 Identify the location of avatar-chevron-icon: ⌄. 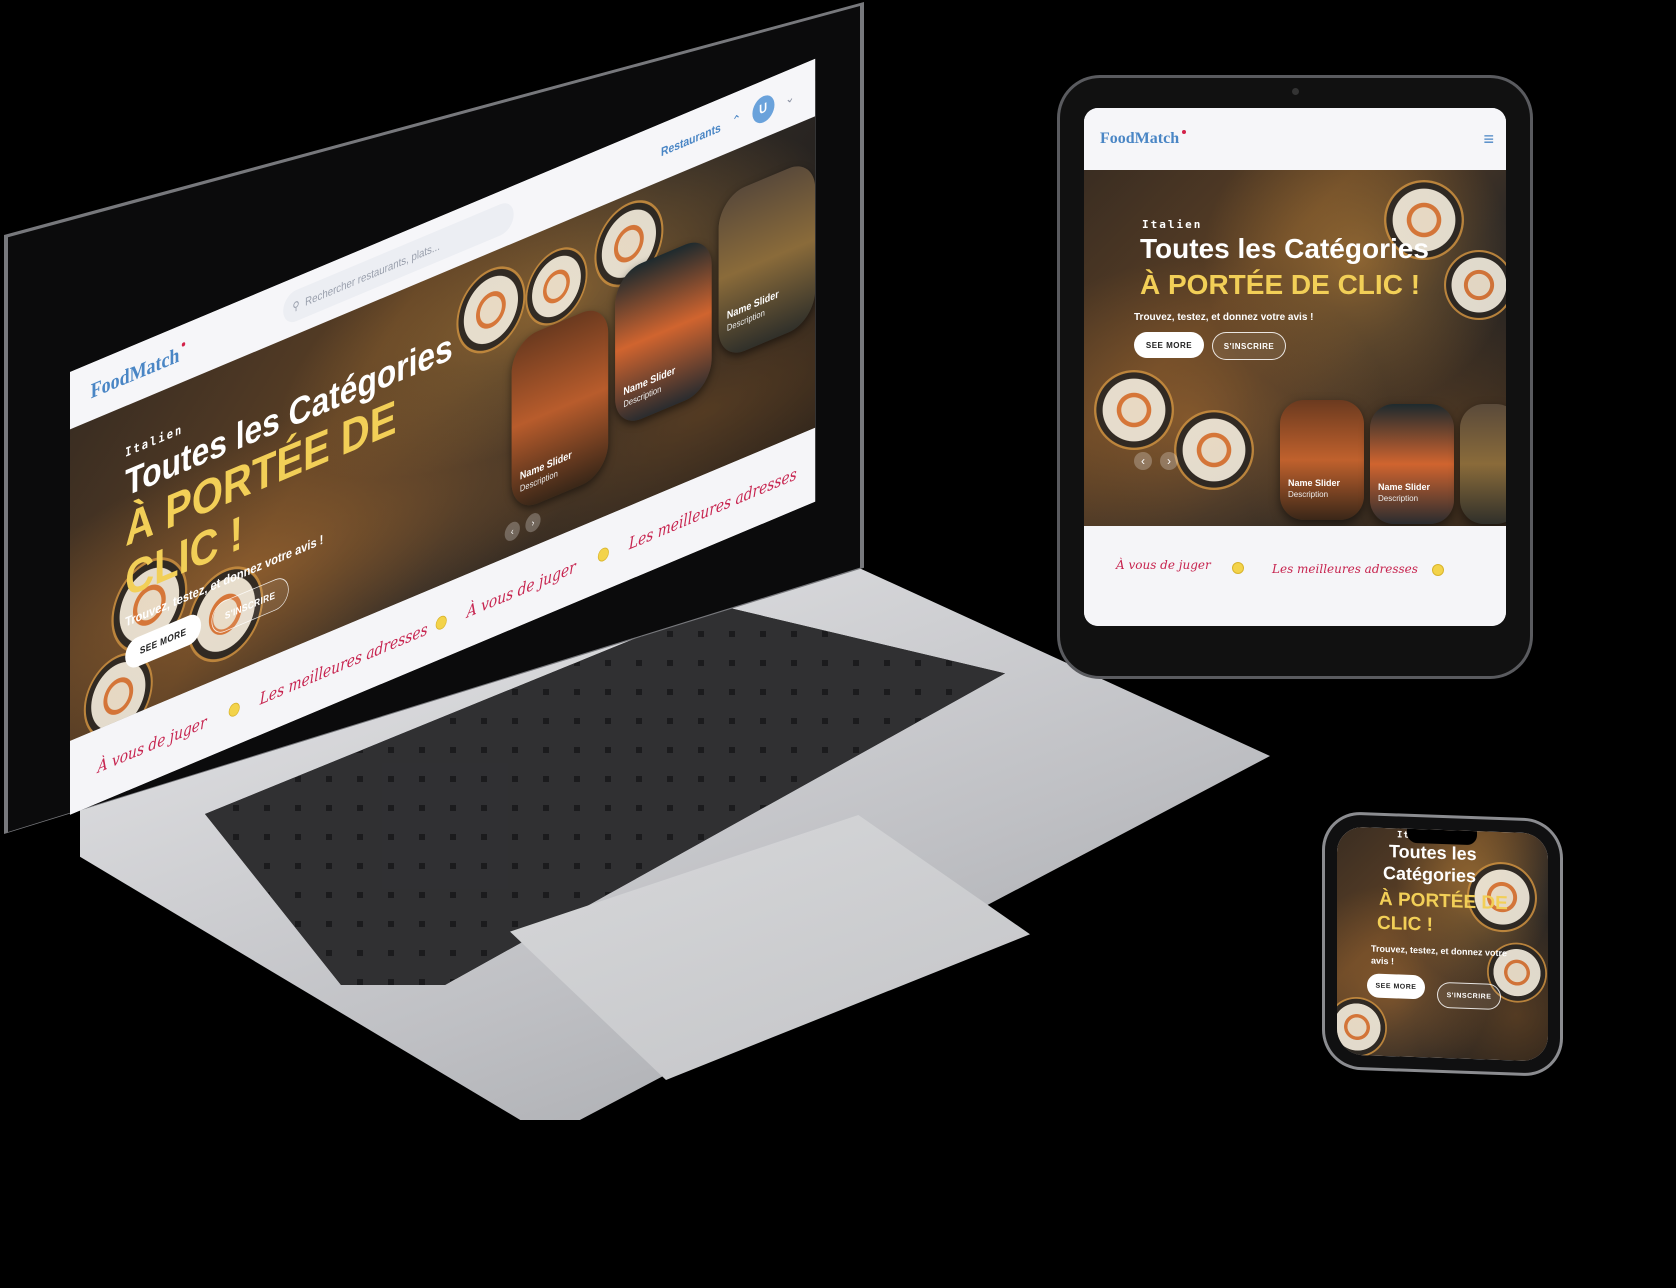
(789, 98).